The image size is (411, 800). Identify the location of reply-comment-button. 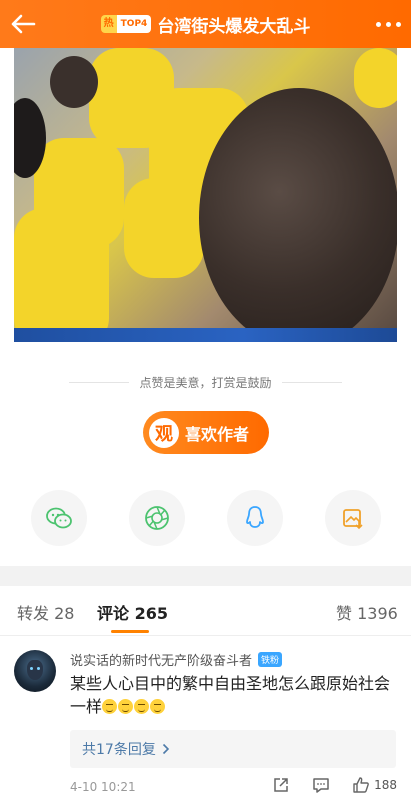
(321, 785).